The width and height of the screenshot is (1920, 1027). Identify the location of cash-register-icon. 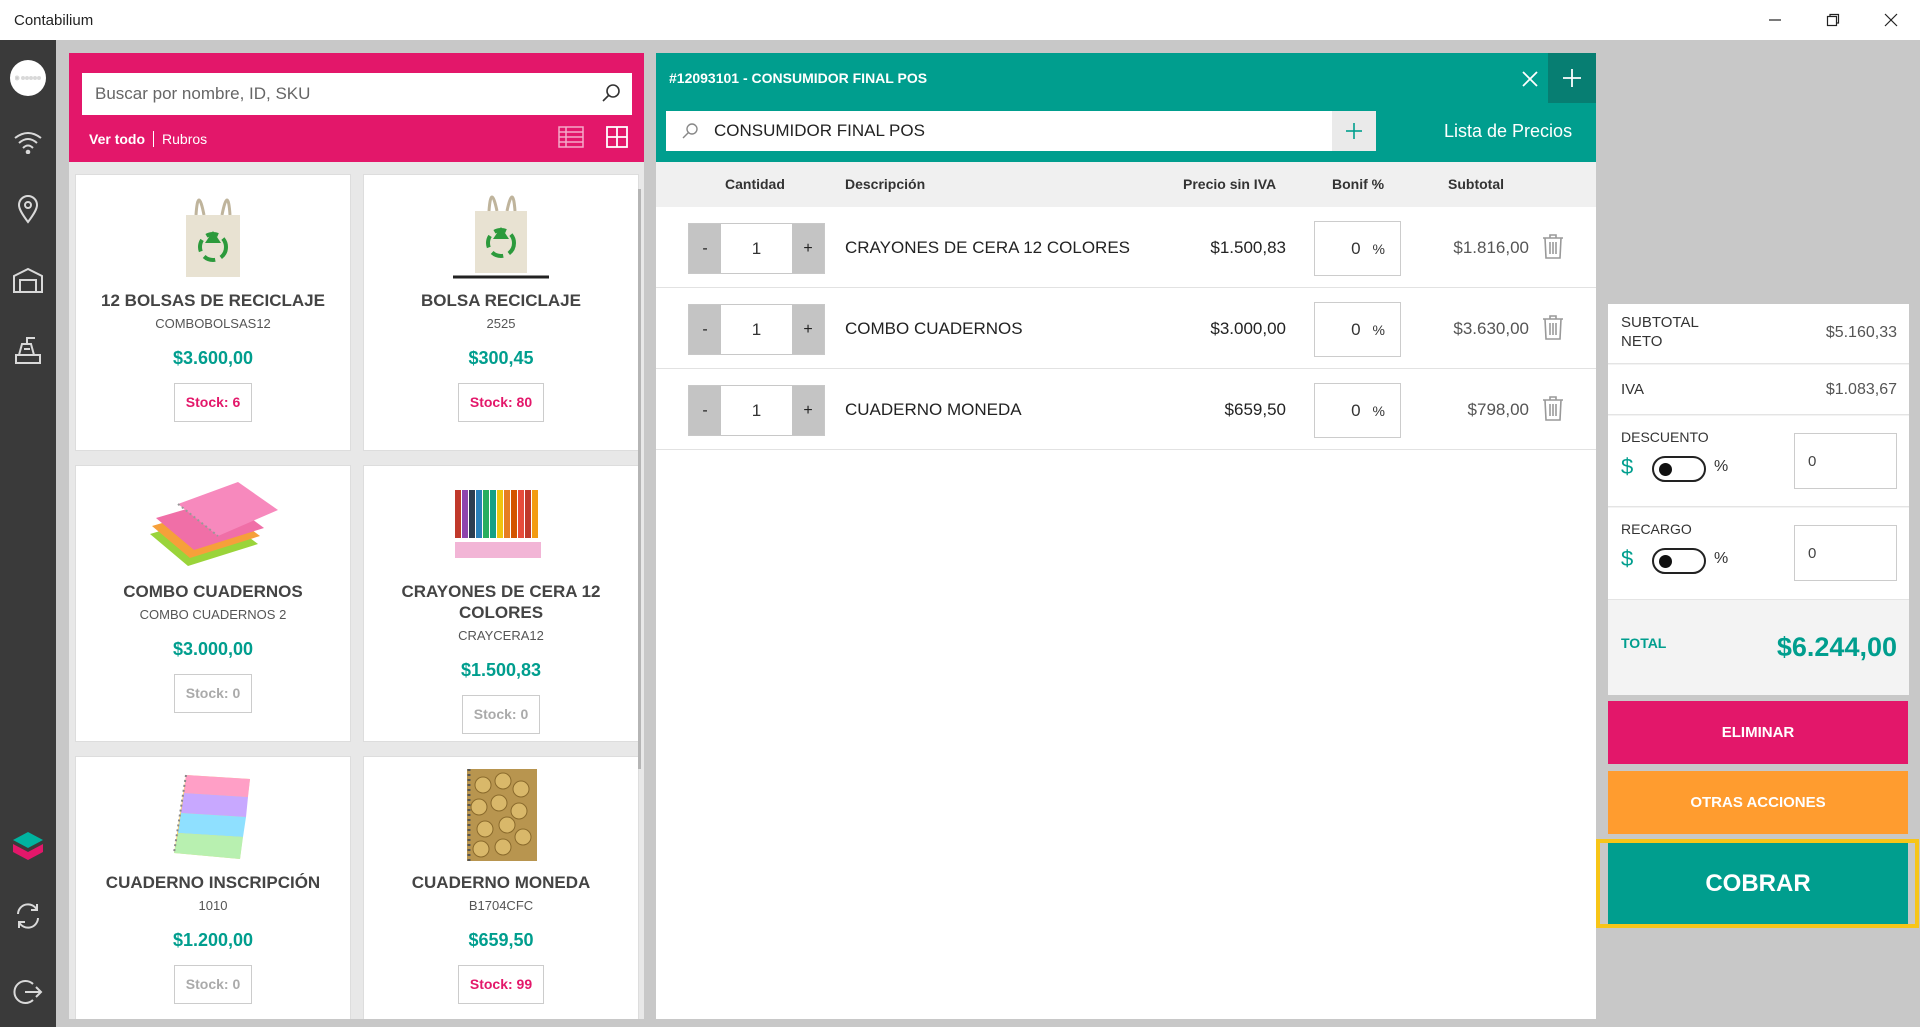
(28, 350).